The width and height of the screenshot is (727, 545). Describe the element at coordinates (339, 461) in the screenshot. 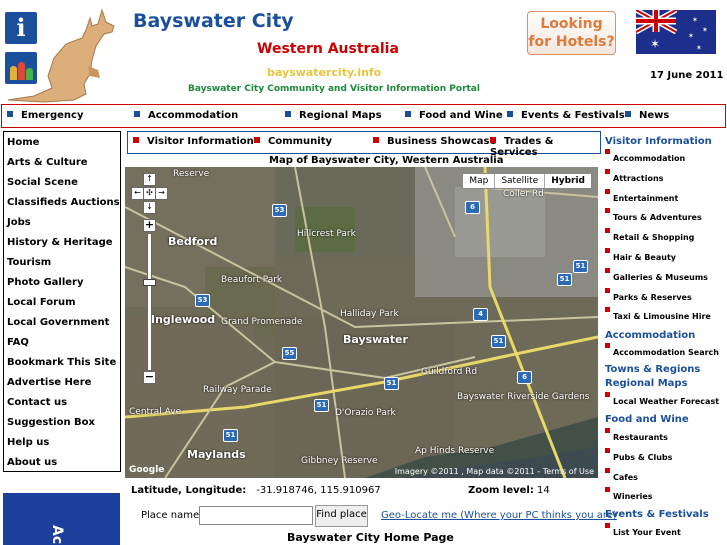

I see `map-label-gibbney-reserve: Gibbney Reserve` at that location.